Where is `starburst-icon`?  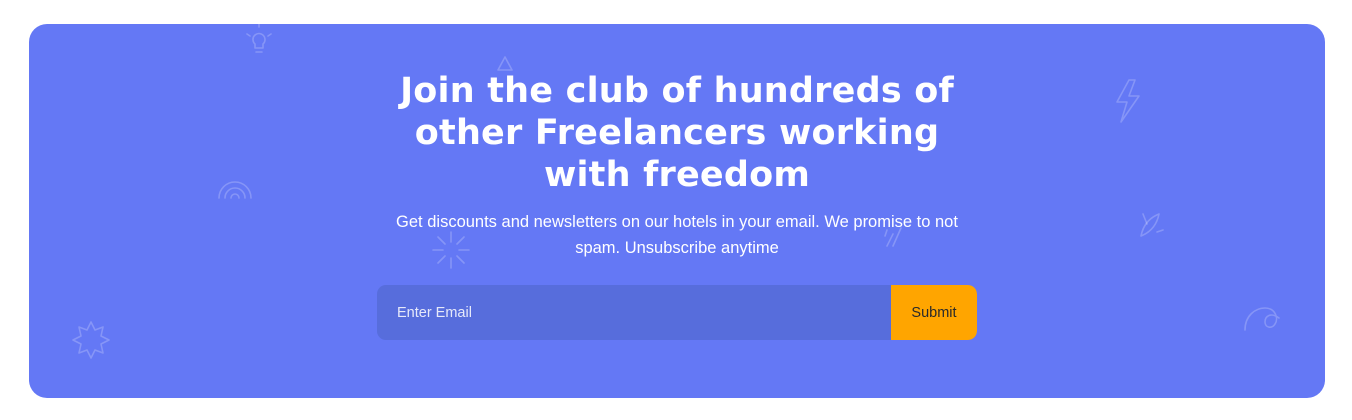 starburst-icon is located at coordinates (91, 340).